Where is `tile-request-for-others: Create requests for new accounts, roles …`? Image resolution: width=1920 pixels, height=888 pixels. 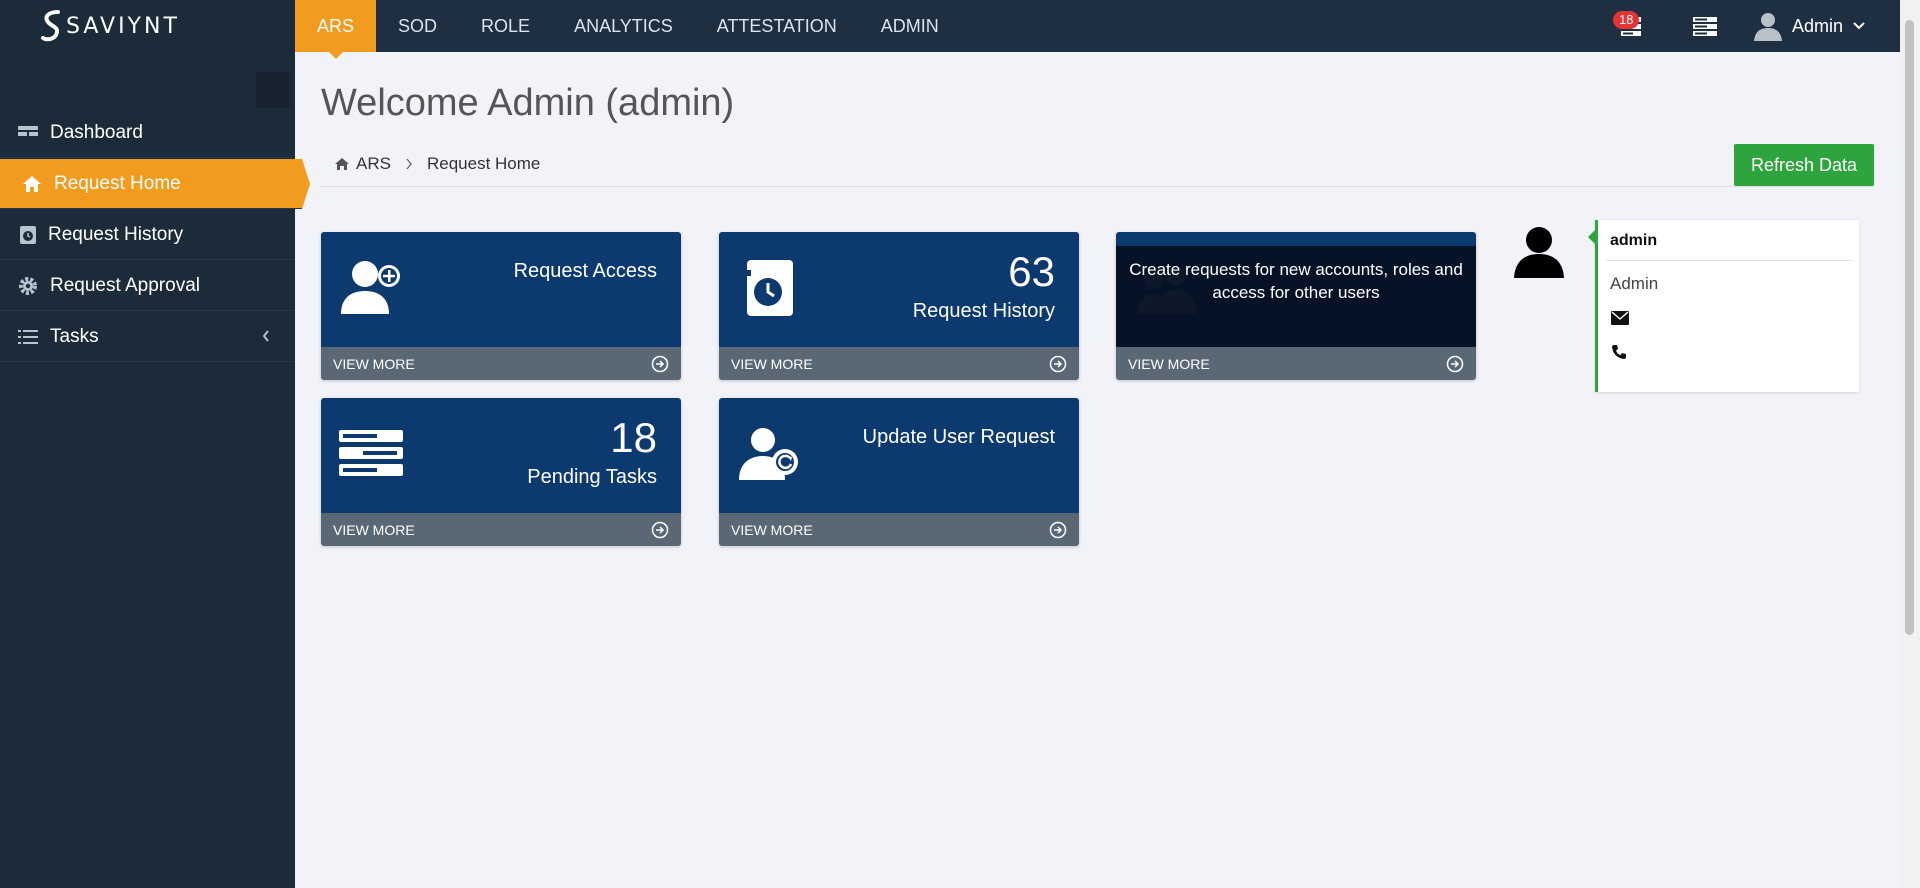 tile-request-for-others: Create requests for new accounts, roles … is located at coordinates (1296, 306).